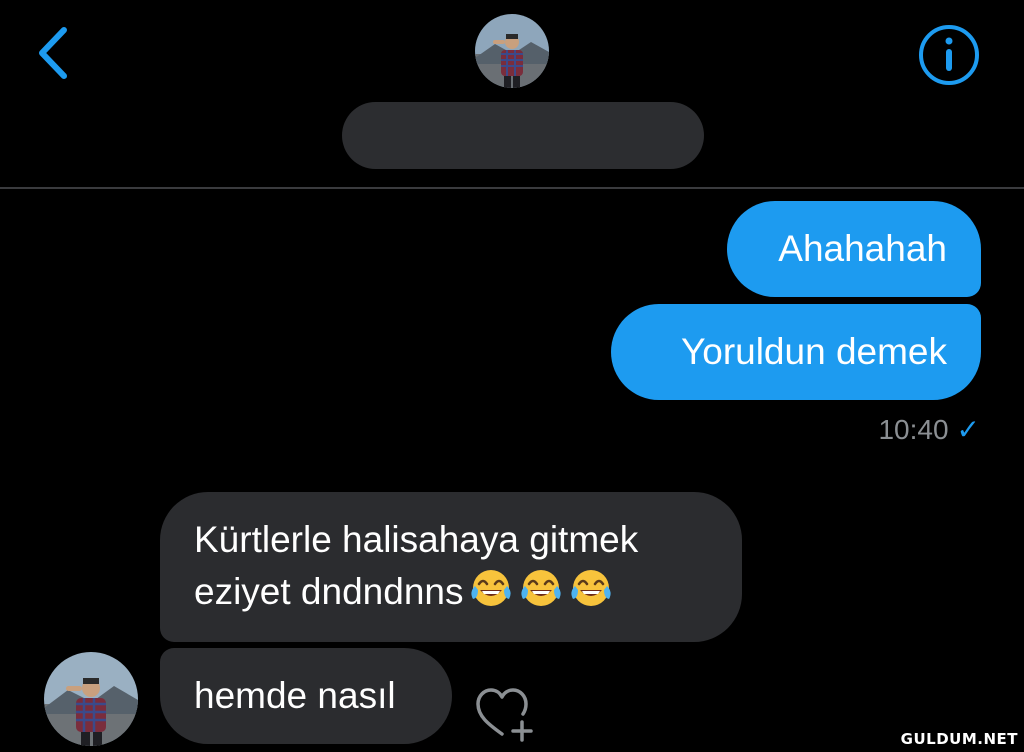 The width and height of the screenshot is (1024, 752). What do you see at coordinates (523, 135) in the screenshot?
I see `contact-name` at bounding box center [523, 135].